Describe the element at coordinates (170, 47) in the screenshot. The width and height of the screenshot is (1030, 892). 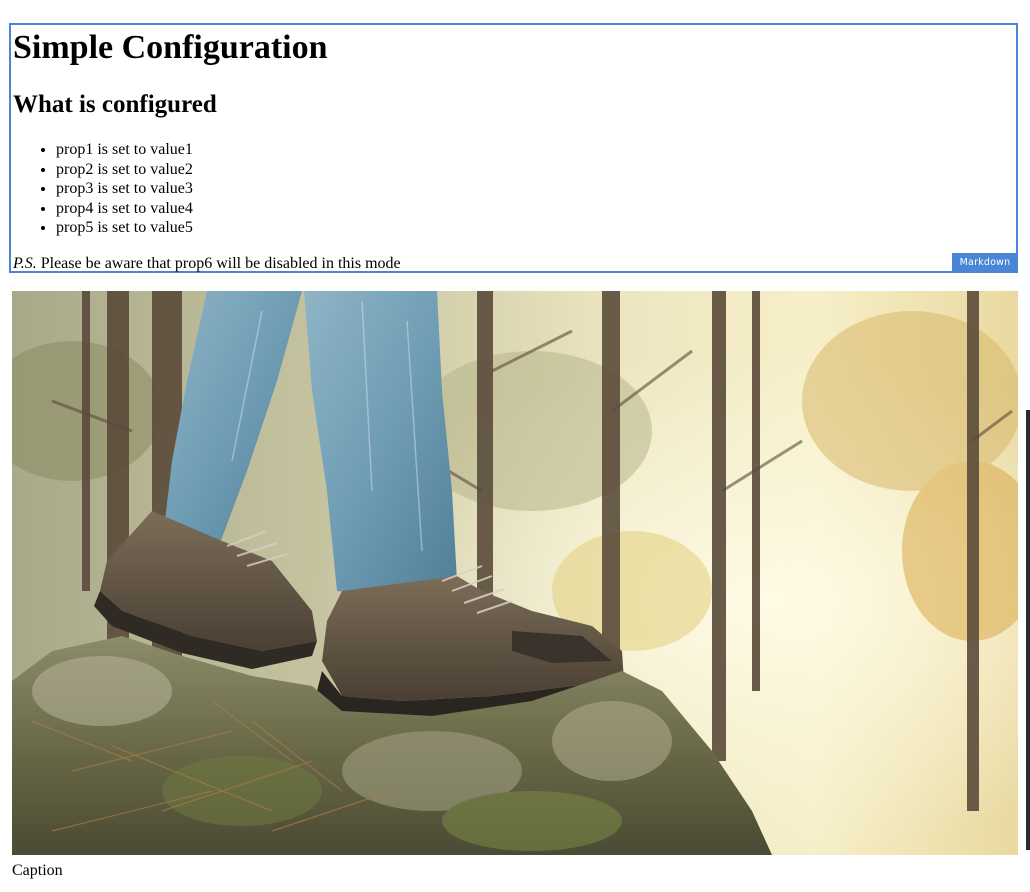
I see `cell-title: Simple Configuration` at that location.